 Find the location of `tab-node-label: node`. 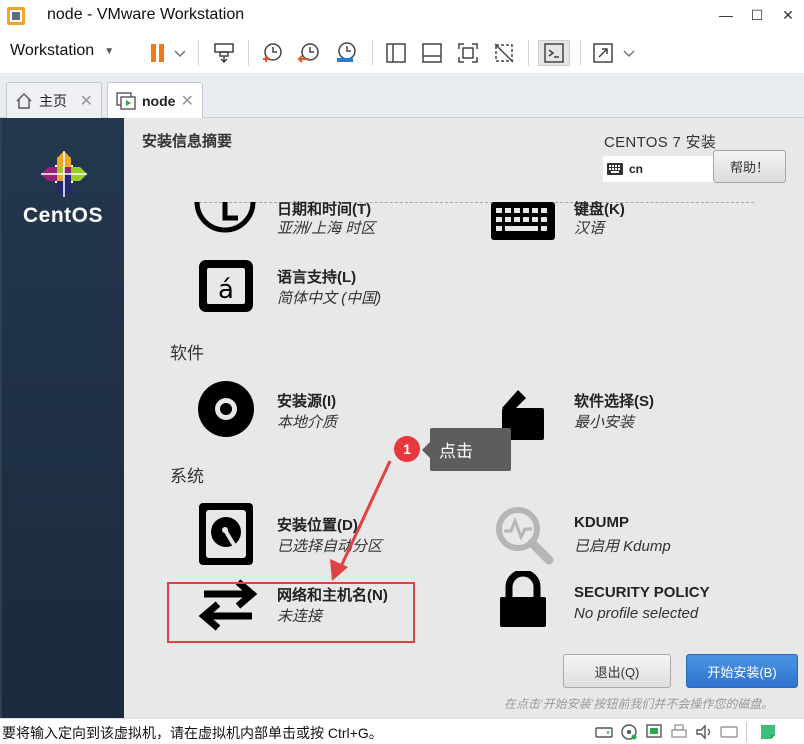

tab-node-label: node is located at coordinates (159, 100).